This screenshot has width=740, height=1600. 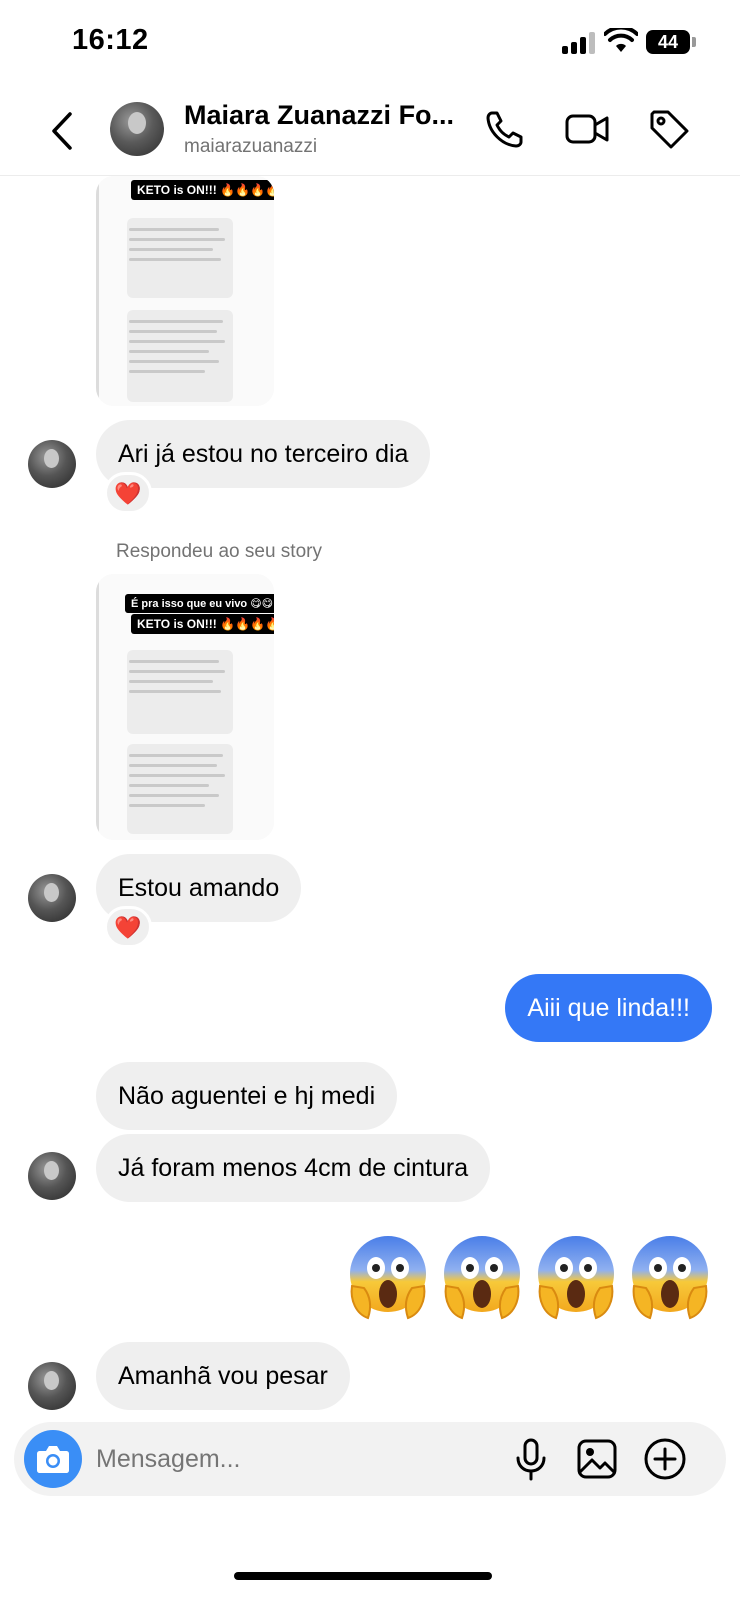 What do you see at coordinates (531, 1459) in the screenshot?
I see `microphone-icon` at bounding box center [531, 1459].